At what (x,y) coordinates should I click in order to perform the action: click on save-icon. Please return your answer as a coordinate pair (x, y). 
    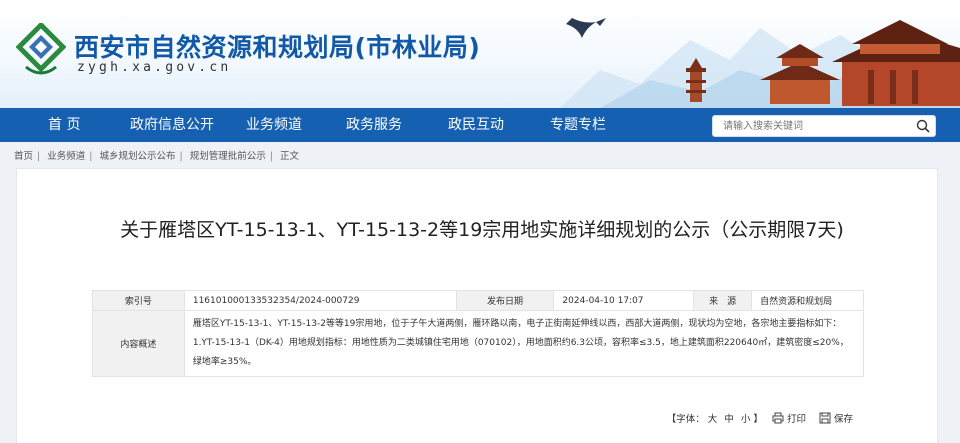
    Looking at the image, I should click on (825, 418).